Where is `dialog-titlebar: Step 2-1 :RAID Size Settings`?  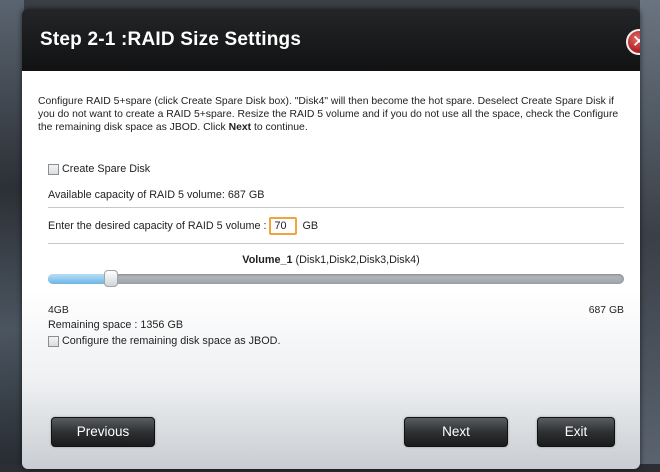 dialog-titlebar: Step 2-1 :RAID Size Settings is located at coordinates (331, 40).